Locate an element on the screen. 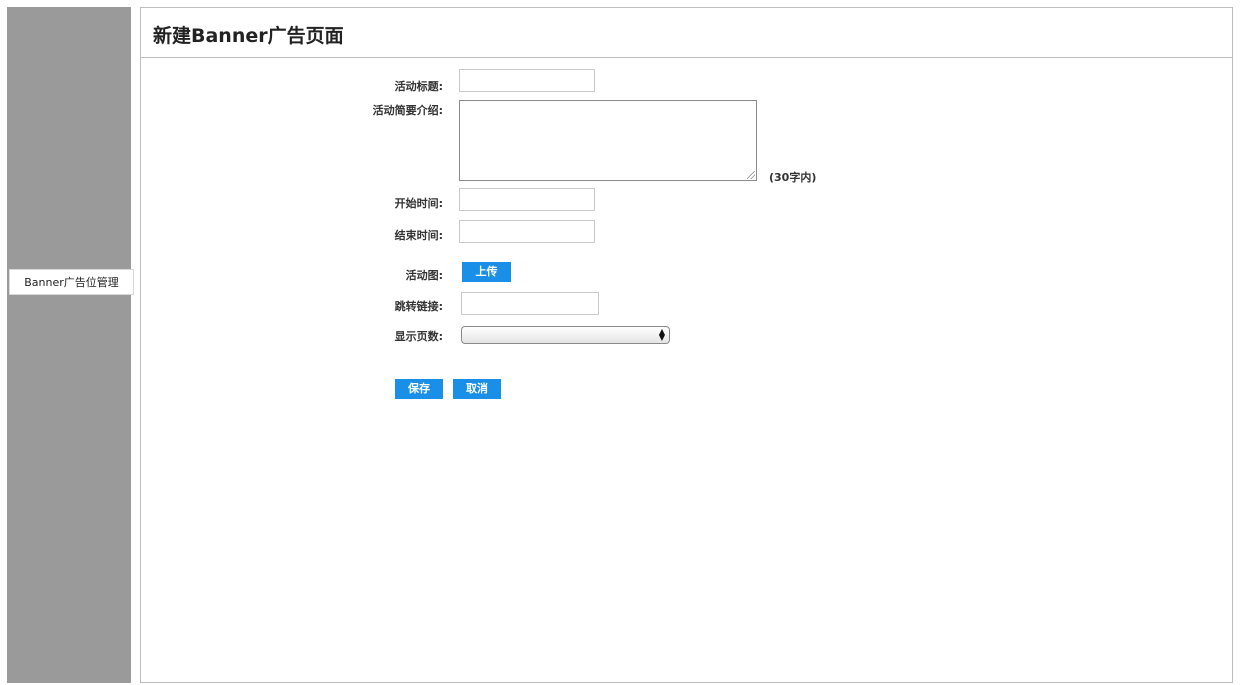  select-updown-arrows-icon: ▲ ▼ is located at coordinates (661, 334).